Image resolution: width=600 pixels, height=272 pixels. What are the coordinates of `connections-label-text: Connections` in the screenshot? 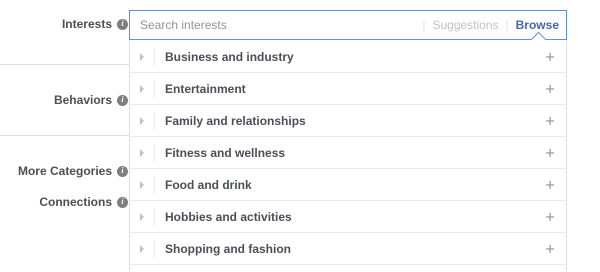 It's located at (75, 202).